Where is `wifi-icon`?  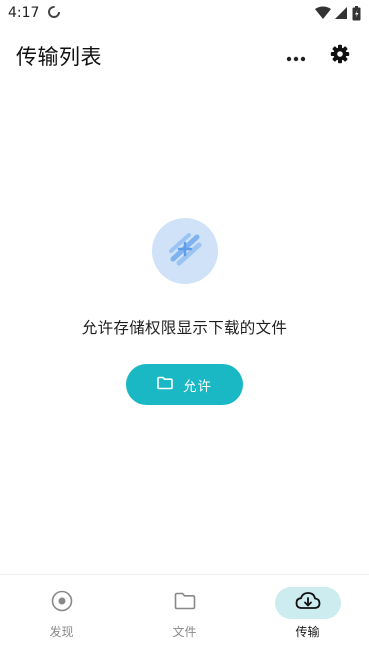
wifi-icon is located at coordinates (323, 13).